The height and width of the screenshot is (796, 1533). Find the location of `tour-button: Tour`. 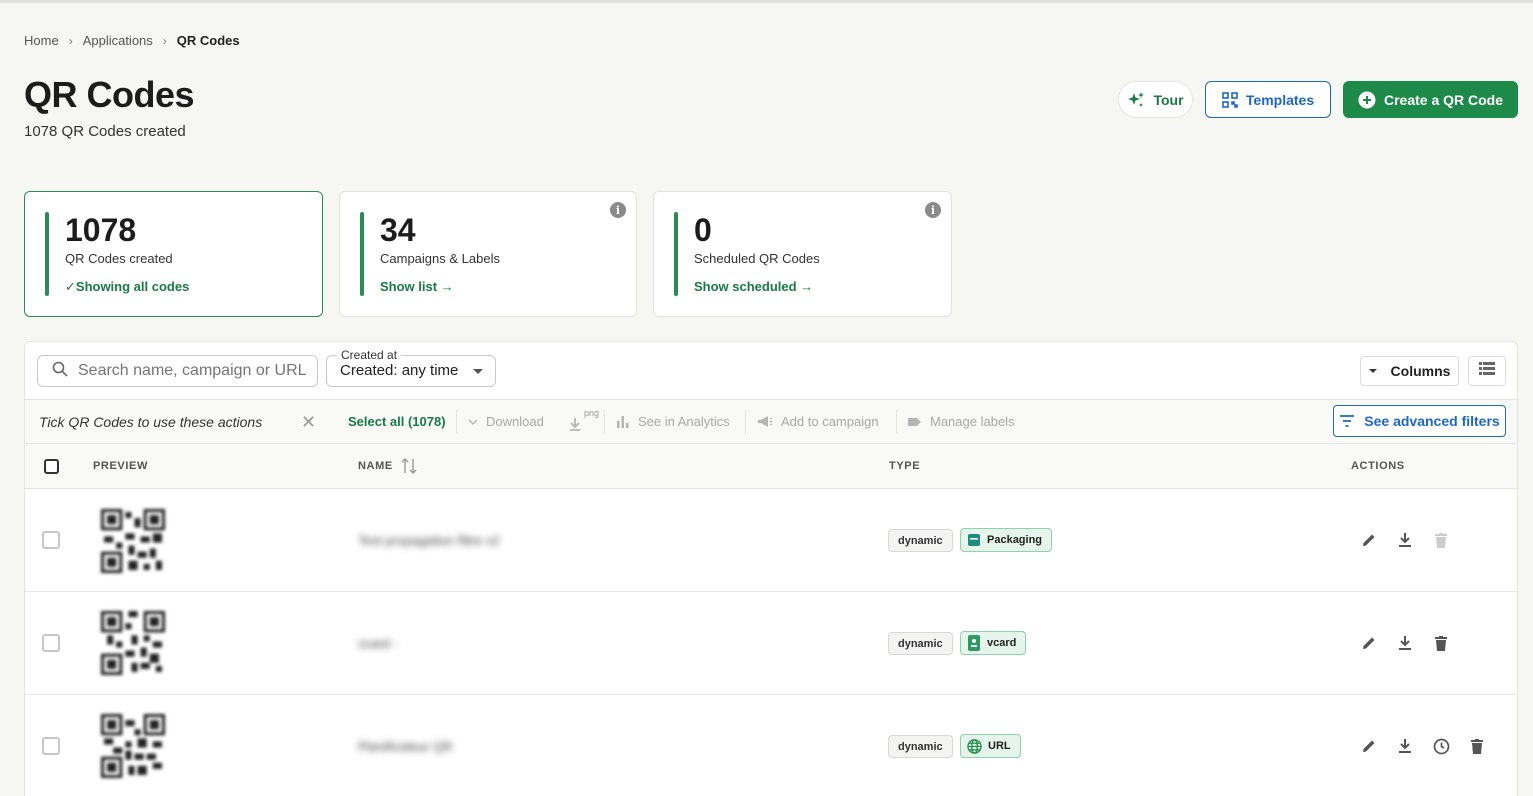

tour-button: Tour is located at coordinates (1155, 99).